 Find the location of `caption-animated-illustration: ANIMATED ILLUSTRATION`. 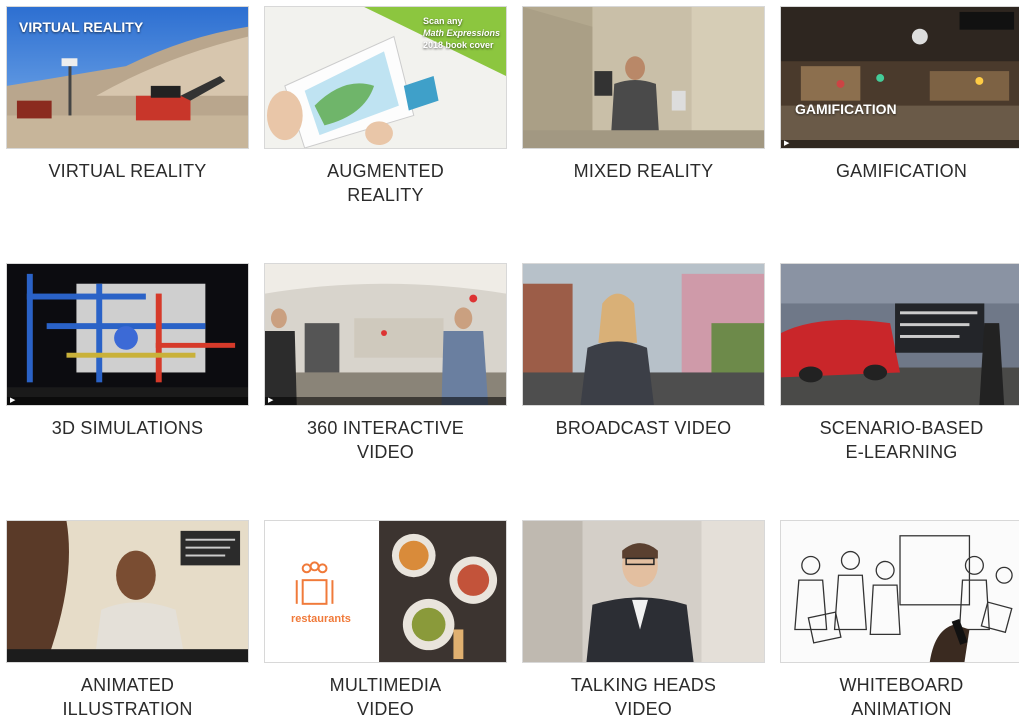

caption-animated-illustration: ANIMATED ILLUSTRATION is located at coordinates (127, 697).